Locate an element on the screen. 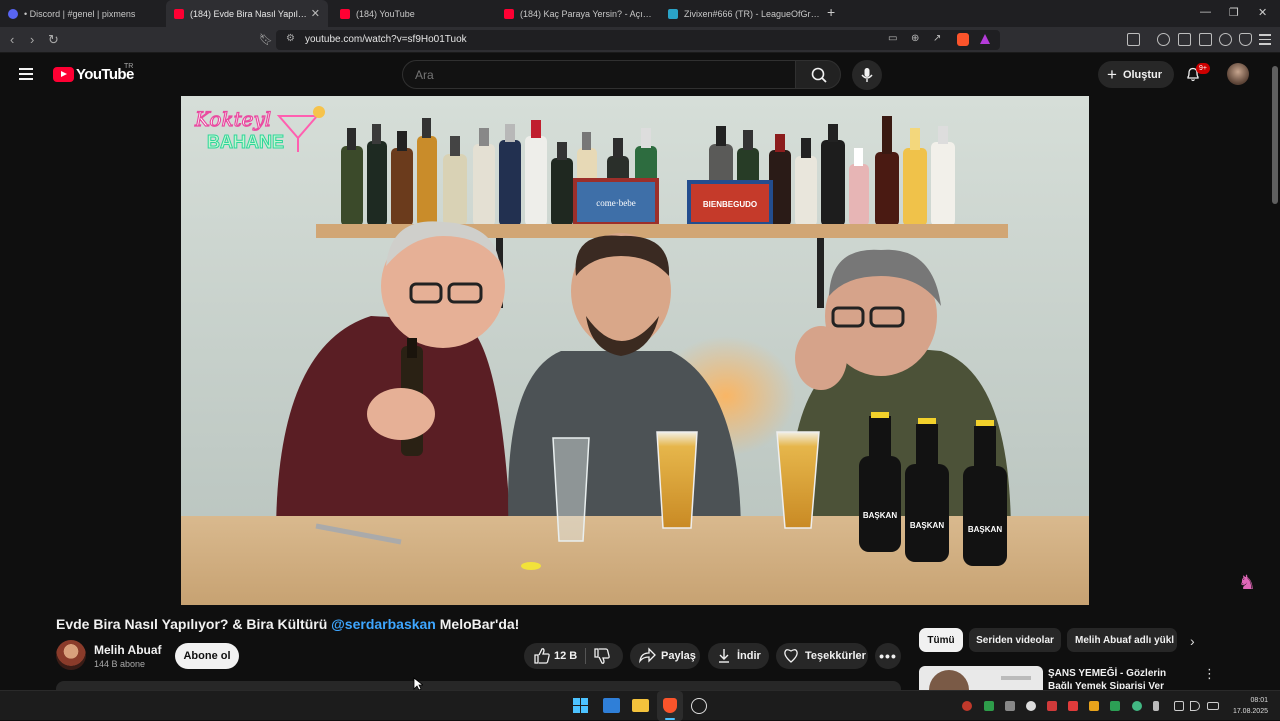 Image resolution: width=1280 pixels, height=721 pixels. download-button: İndir is located at coordinates (738, 656).